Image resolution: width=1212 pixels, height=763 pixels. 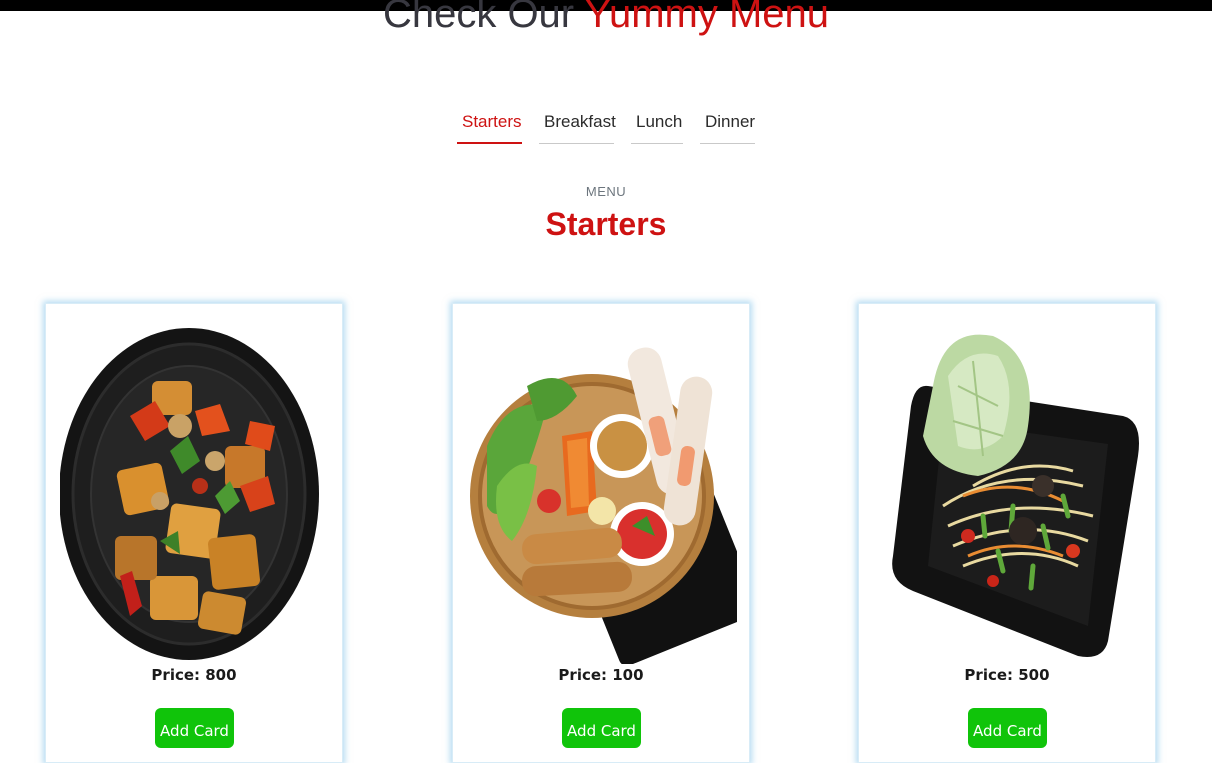 I want to click on menu-card: Price: 800 Add Card, so click(x=194, y=533).